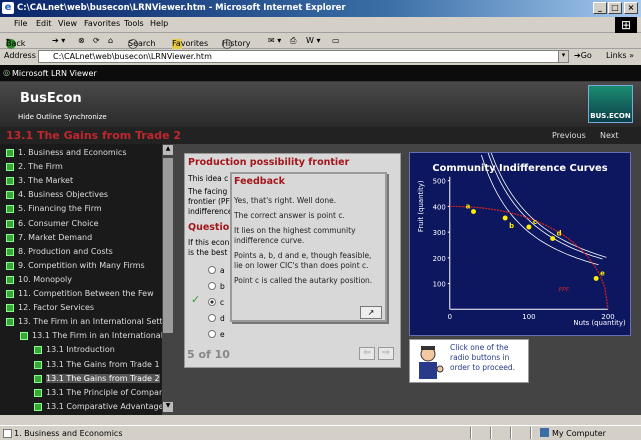  I want to click on toc-item: 13.1 Introduction, so click(80, 349).